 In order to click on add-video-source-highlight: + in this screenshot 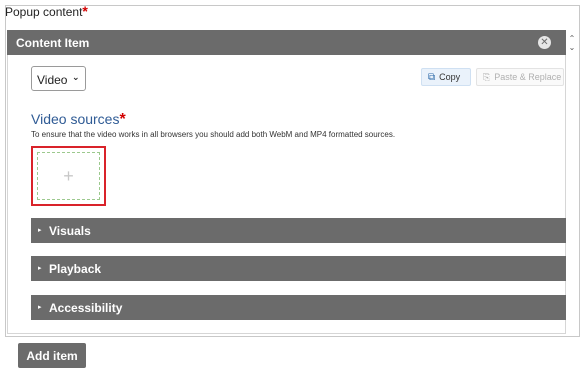, I will do `click(68, 176)`.